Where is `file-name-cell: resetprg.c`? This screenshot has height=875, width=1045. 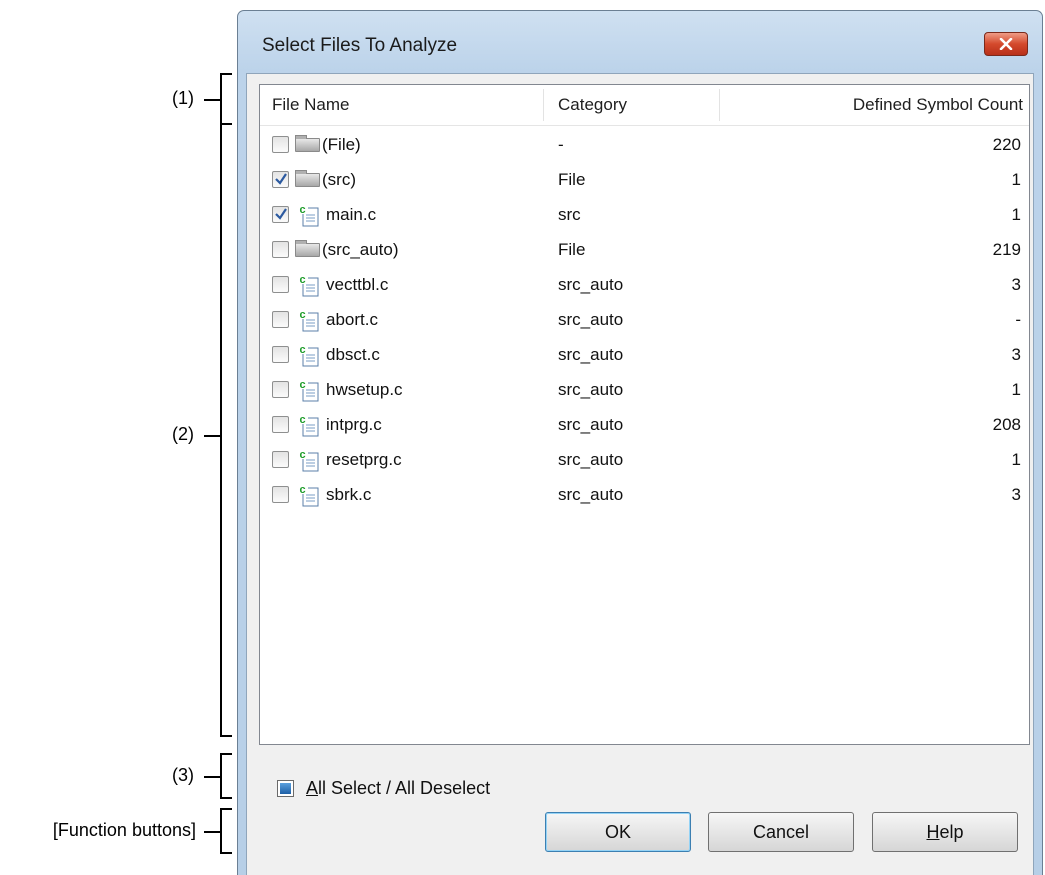
file-name-cell: resetprg.c is located at coordinates (364, 459).